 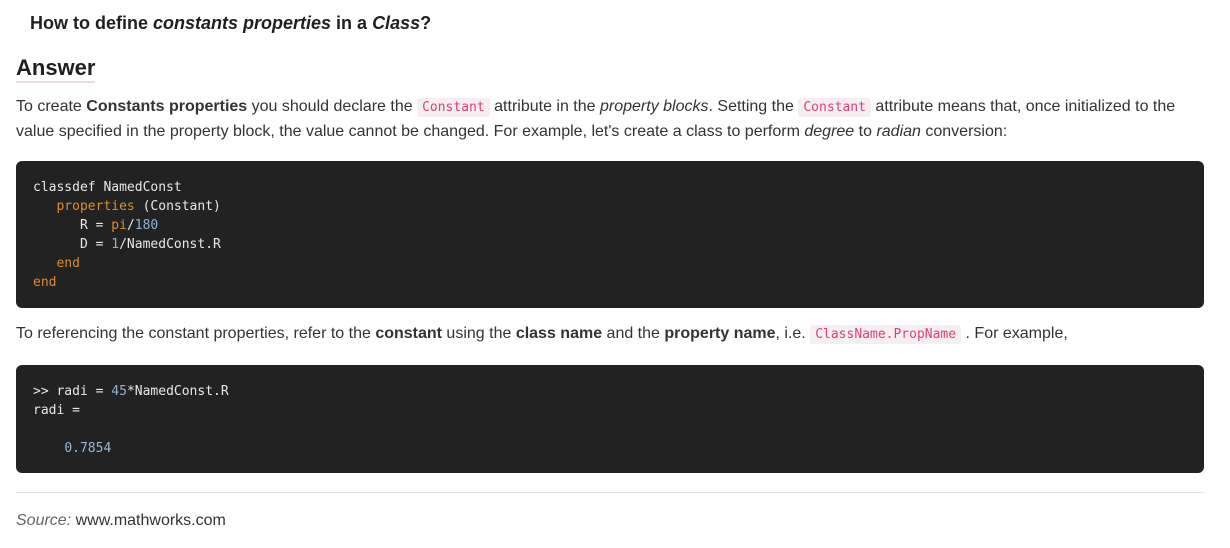 I want to click on code-line: 0.7854, so click(x=88, y=448).